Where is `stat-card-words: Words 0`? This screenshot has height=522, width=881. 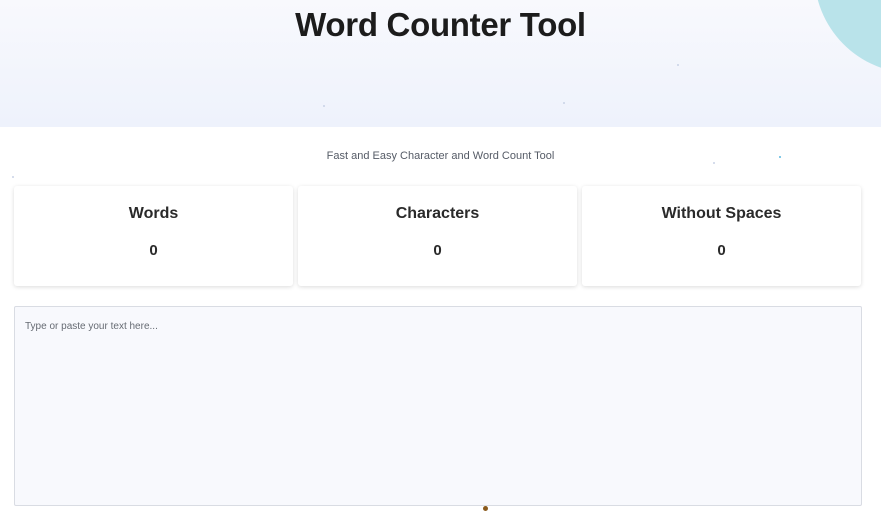 stat-card-words: Words 0 is located at coordinates (153, 236).